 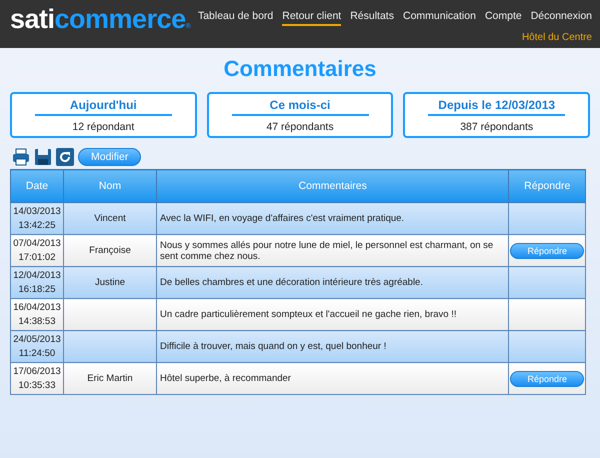 I want to click on stat-value: 12 répondant, so click(x=103, y=127).